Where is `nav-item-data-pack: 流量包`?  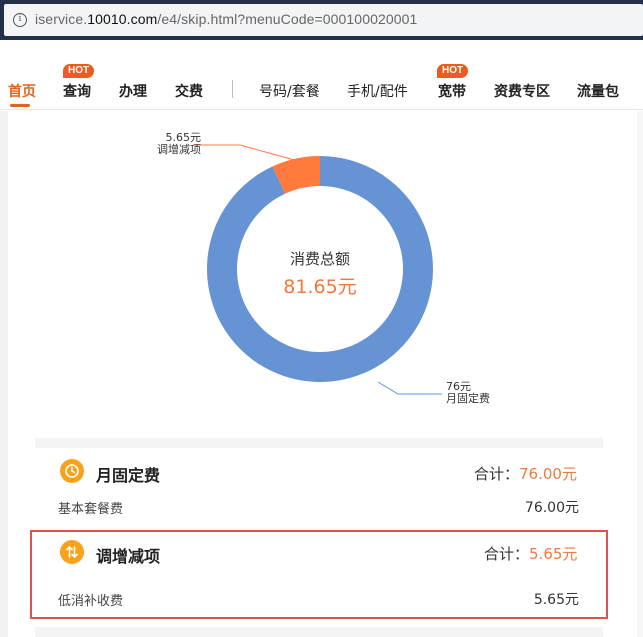
nav-item-data-pack: 流量包 is located at coordinates (598, 91).